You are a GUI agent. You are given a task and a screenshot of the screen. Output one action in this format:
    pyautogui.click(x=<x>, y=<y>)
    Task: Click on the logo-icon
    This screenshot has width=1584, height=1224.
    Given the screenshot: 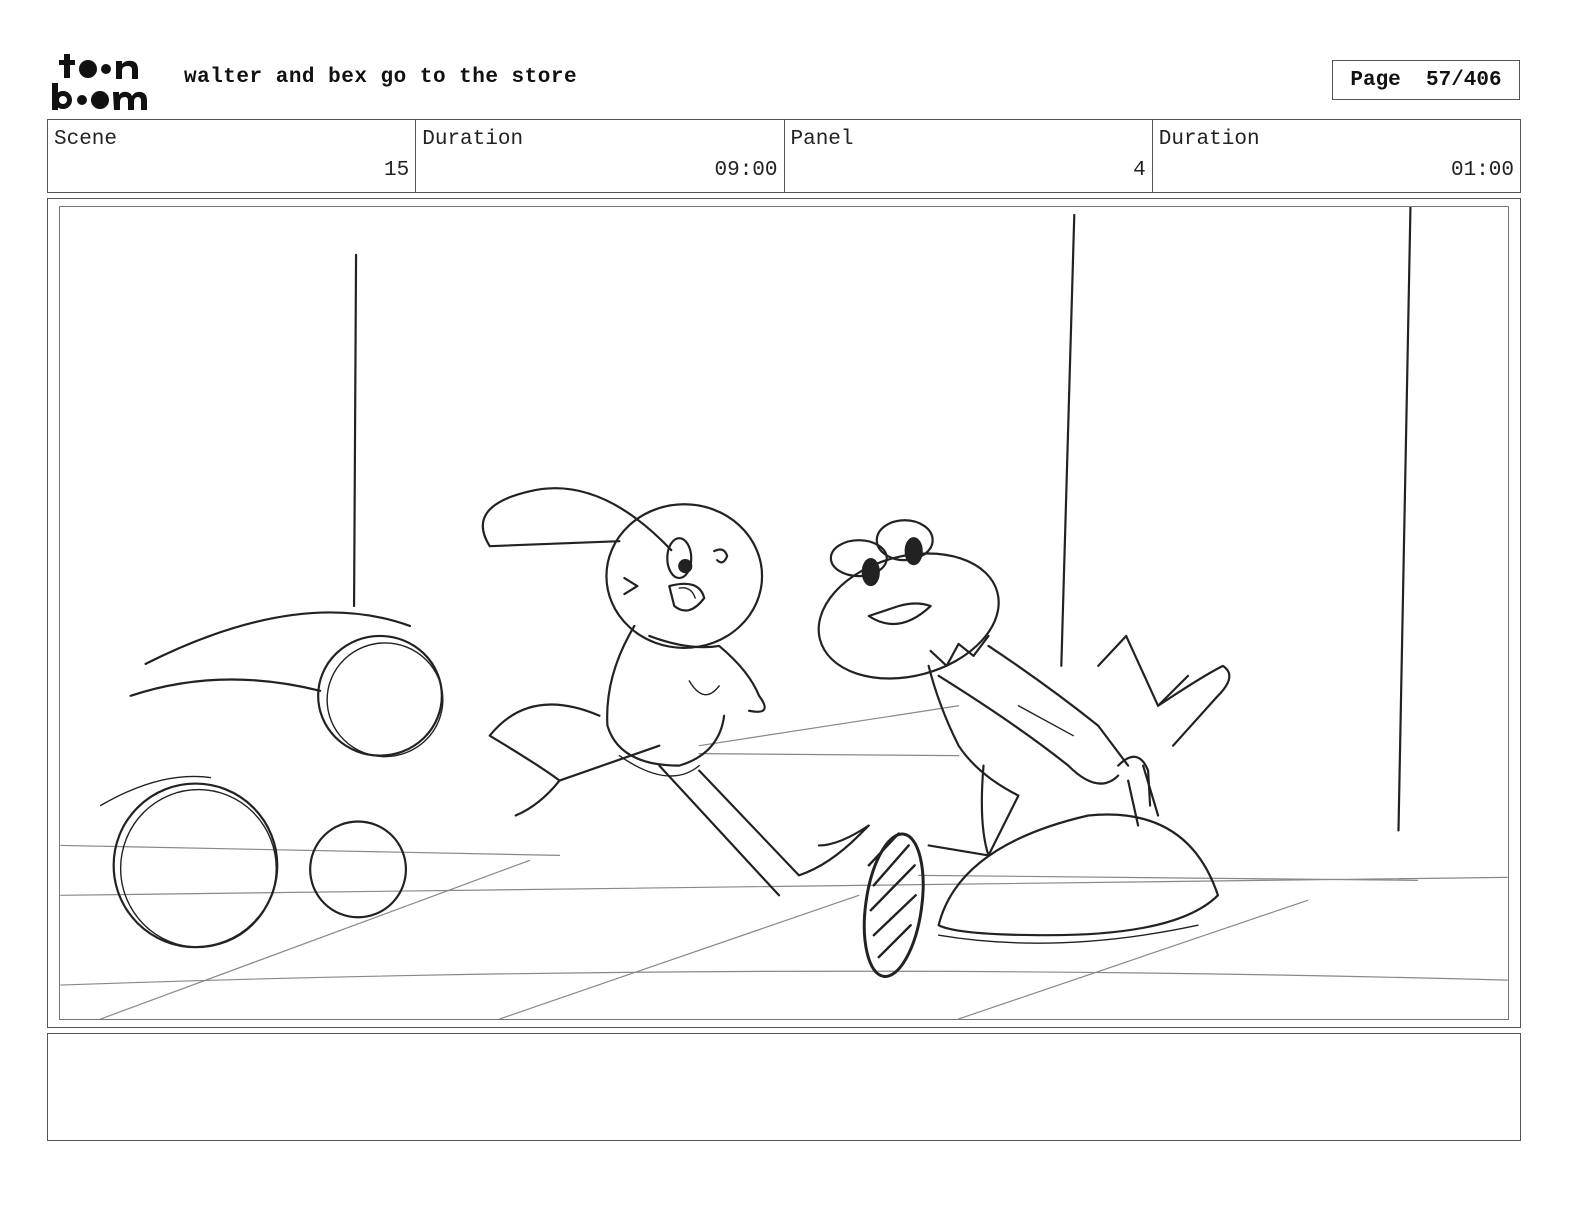 What is the action you would take?
    pyautogui.click(x=99, y=82)
    